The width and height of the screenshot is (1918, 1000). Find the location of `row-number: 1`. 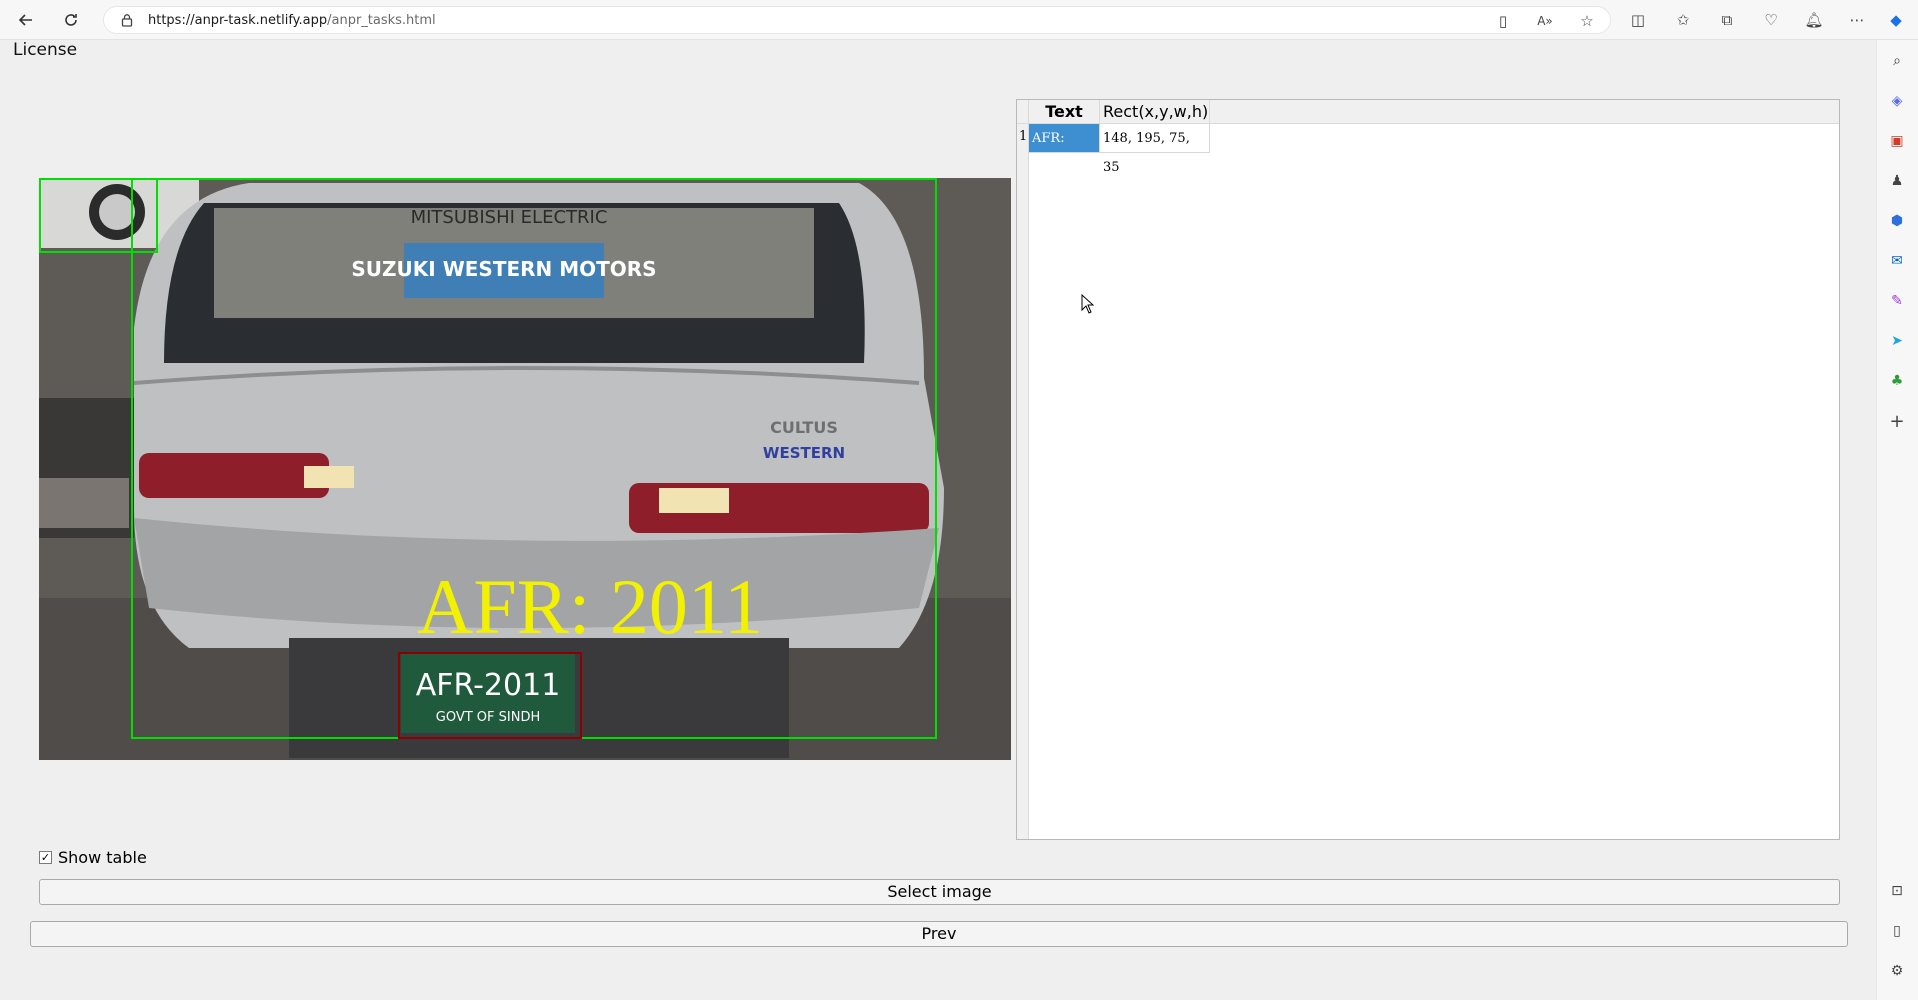

row-number: 1 is located at coordinates (1023, 136).